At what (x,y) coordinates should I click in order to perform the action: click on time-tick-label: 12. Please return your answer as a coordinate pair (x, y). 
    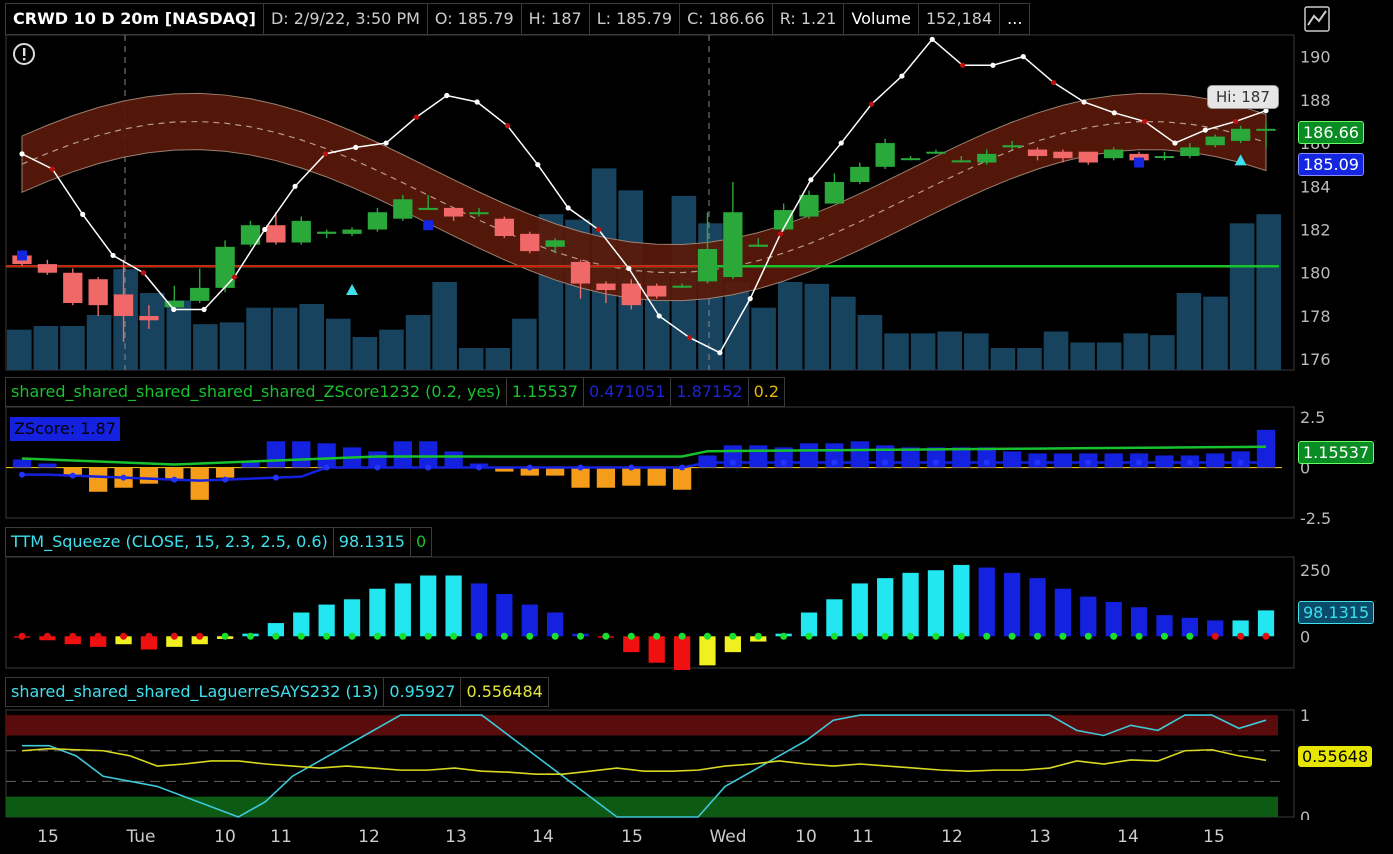
    Looking at the image, I should click on (952, 837).